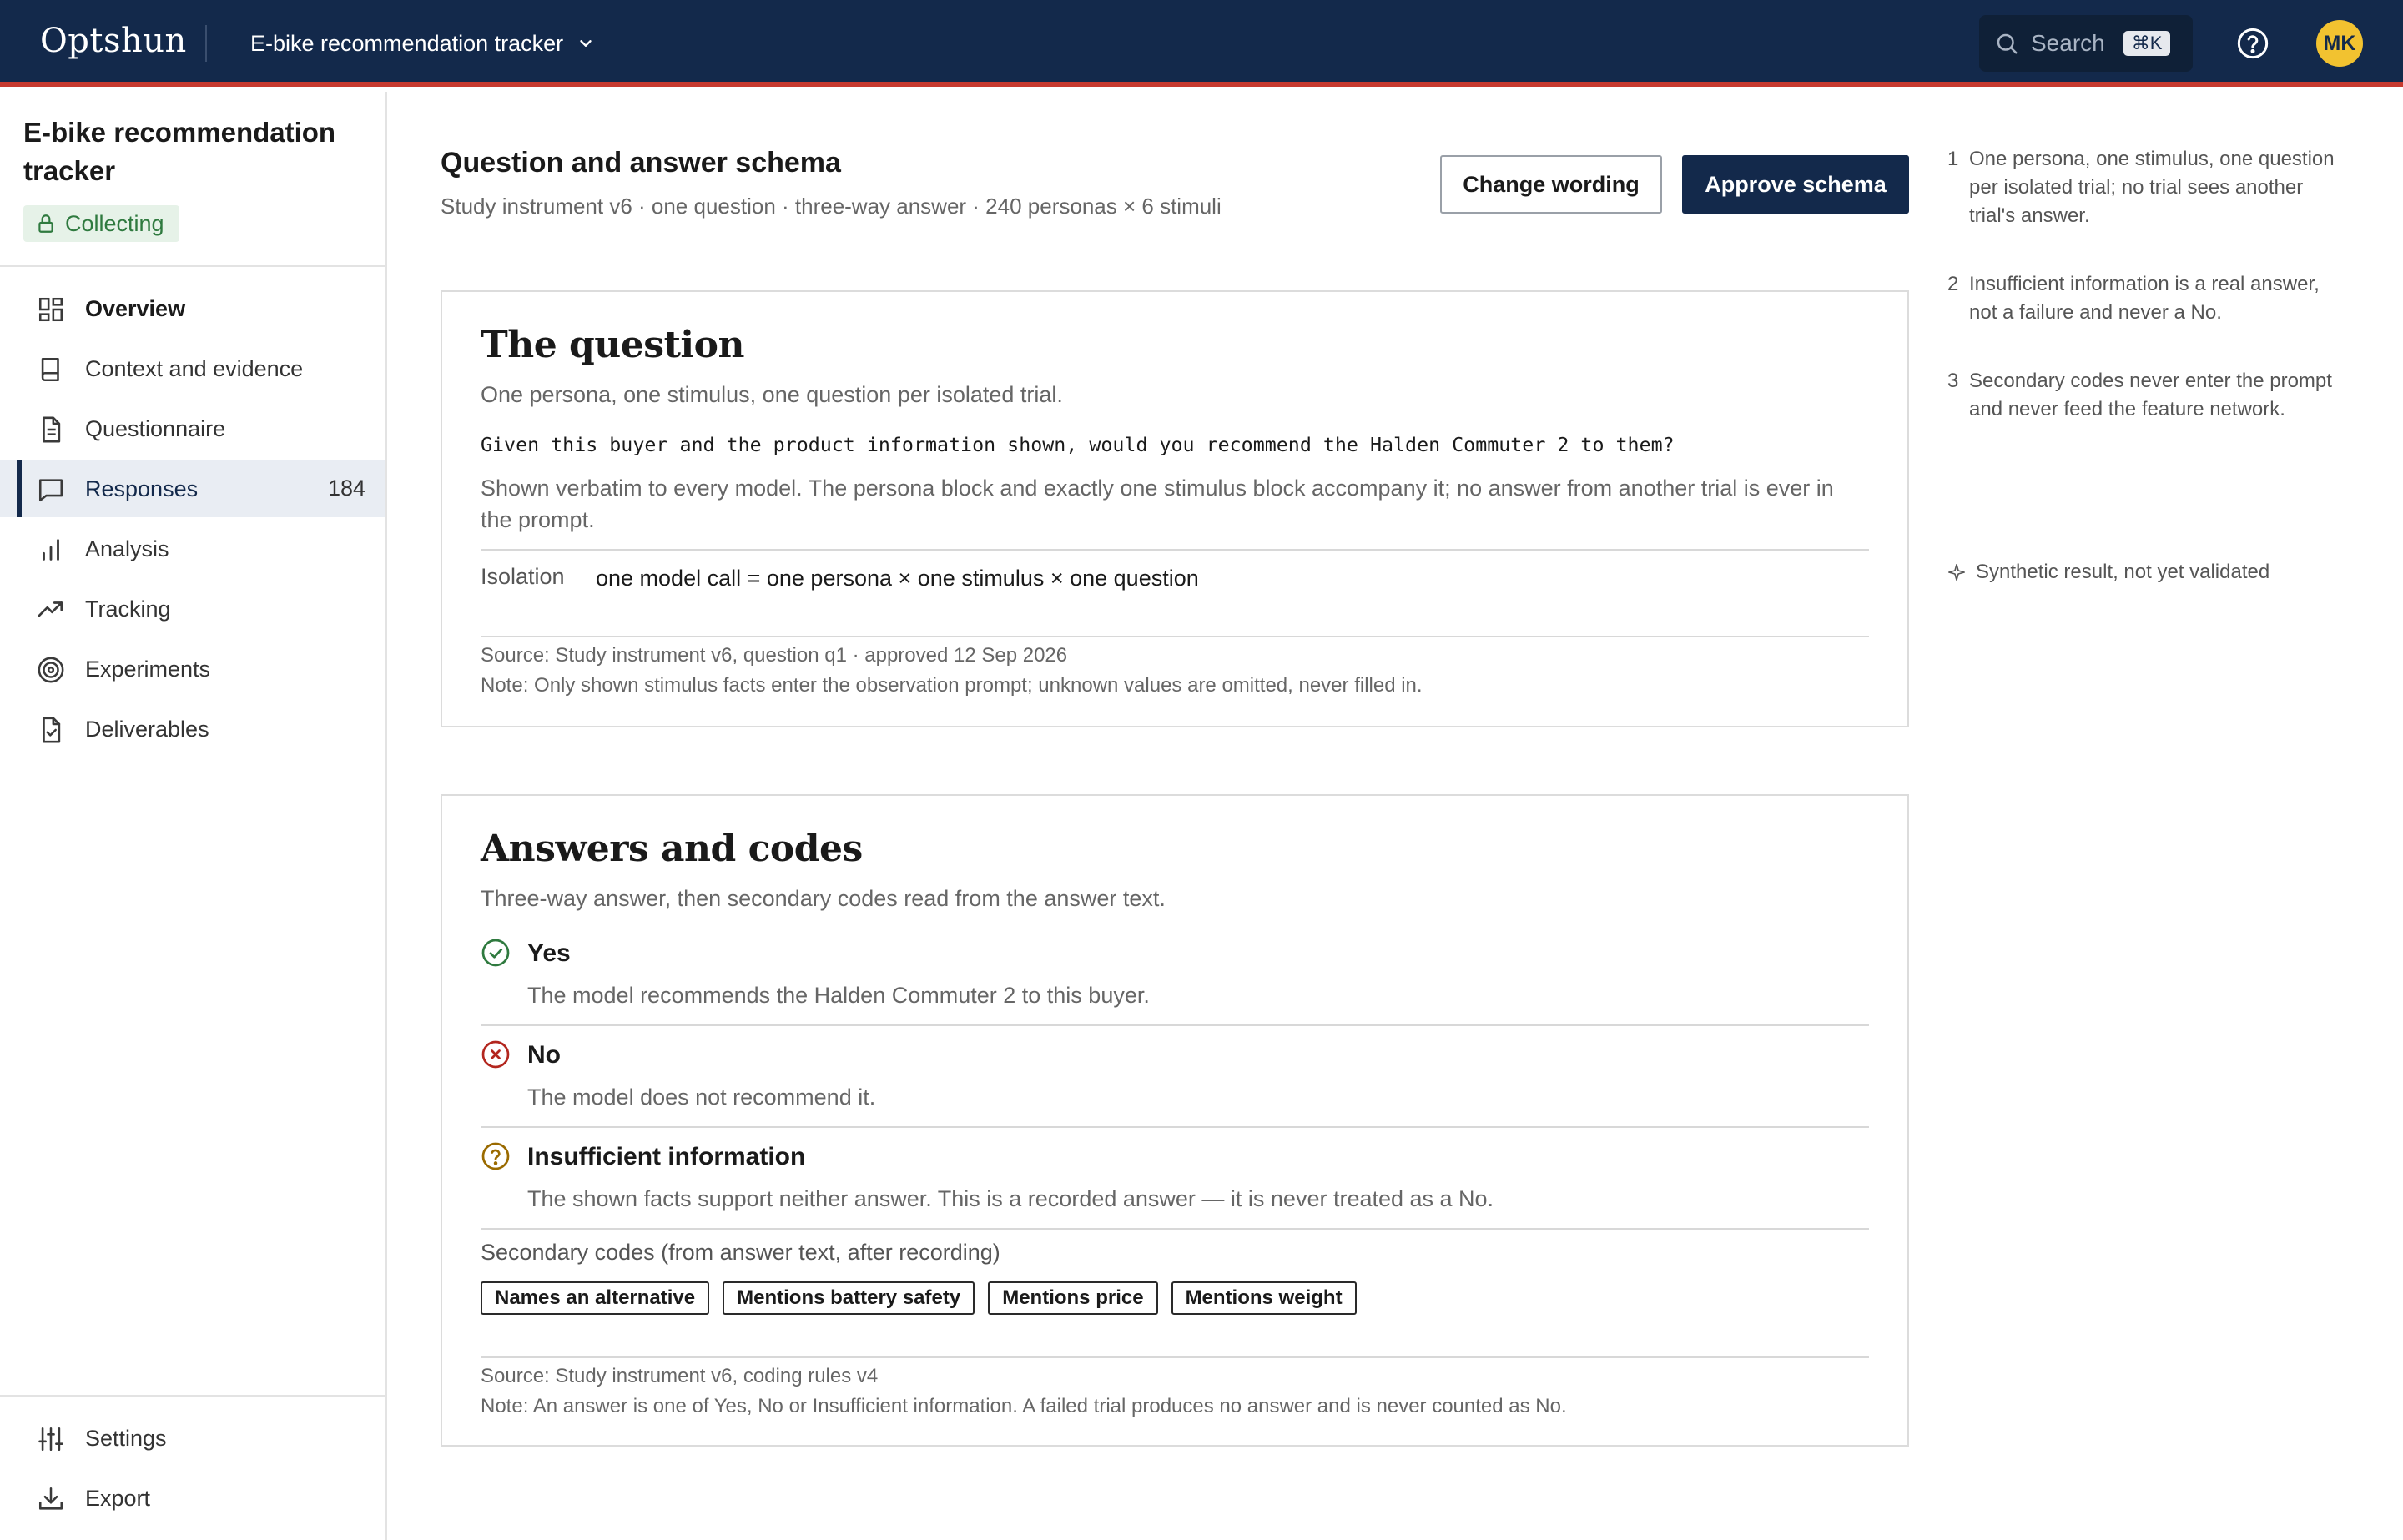 Image resolution: width=2403 pixels, height=1540 pixels. I want to click on question-card-heading: The question, so click(612, 345).